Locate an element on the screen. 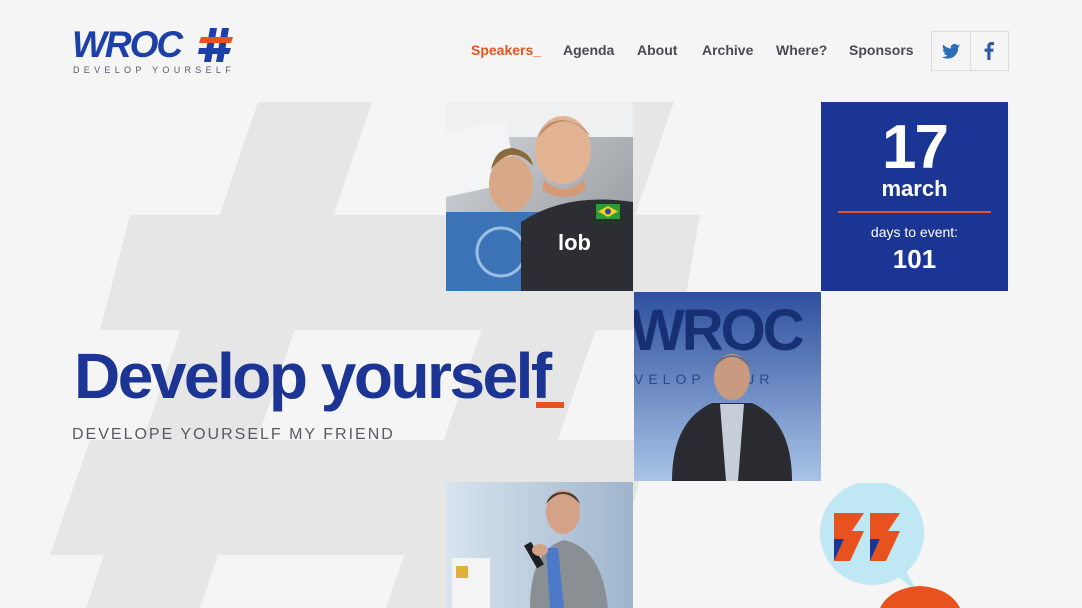 This screenshot has height=608, width=1082. backdrop-wordmark: WROC is located at coordinates (719, 330).